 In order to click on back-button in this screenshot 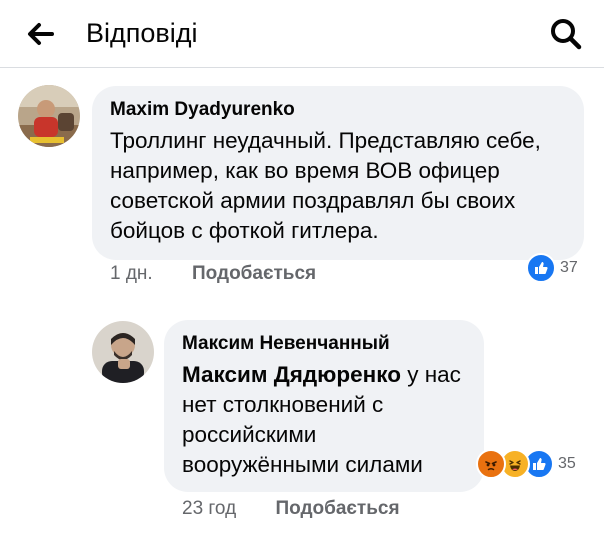, I will do `click(40, 34)`.